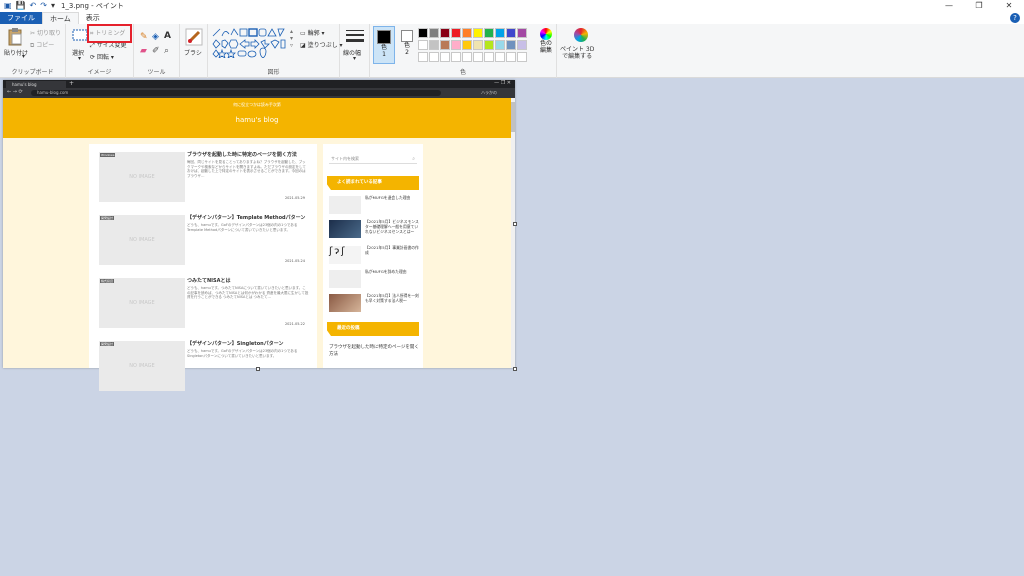 The image size is (1024, 576). What do you see at coordinates (42, 45) in the screenshot?
I see `copy-button: ⧉ コピー` at bounding box center [42, 45].